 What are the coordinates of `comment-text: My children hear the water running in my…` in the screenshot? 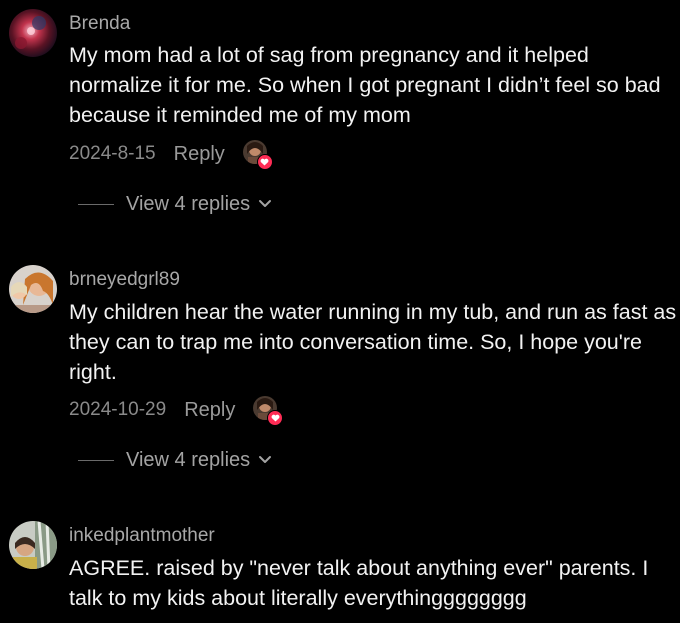 It's located at (373, 342).